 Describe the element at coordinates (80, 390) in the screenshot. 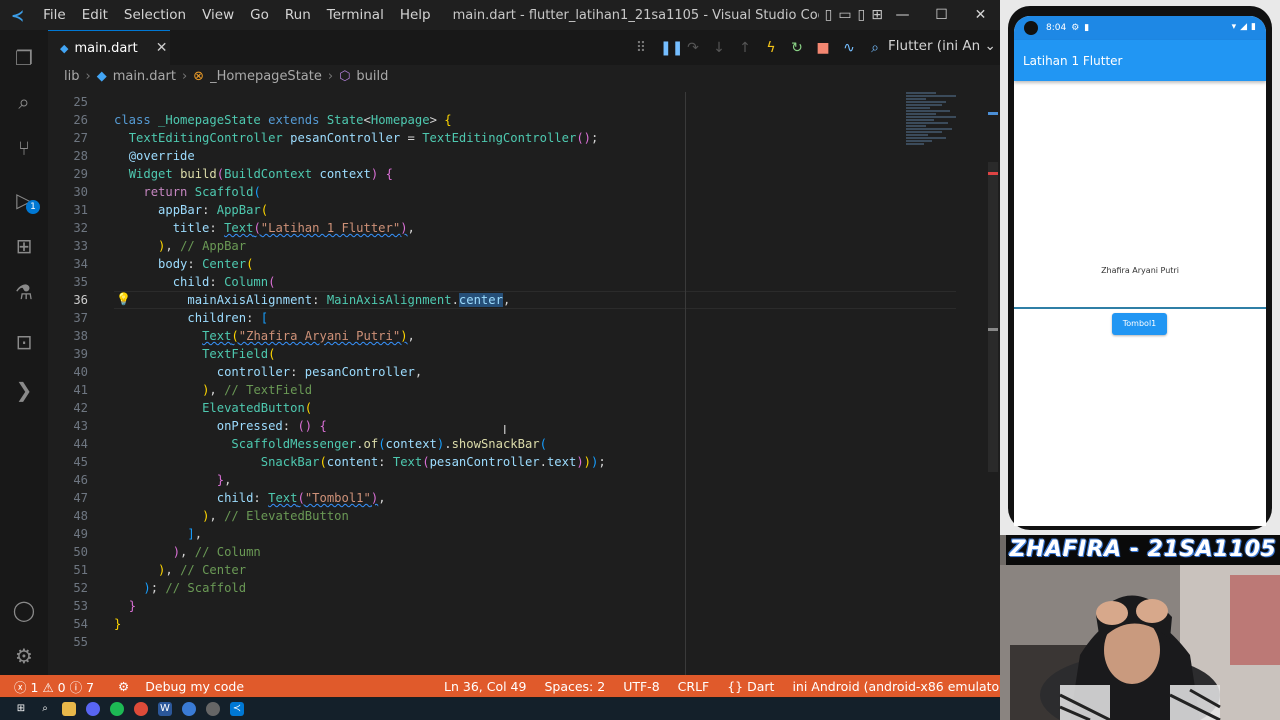

I see `line-number: 41` at that location.